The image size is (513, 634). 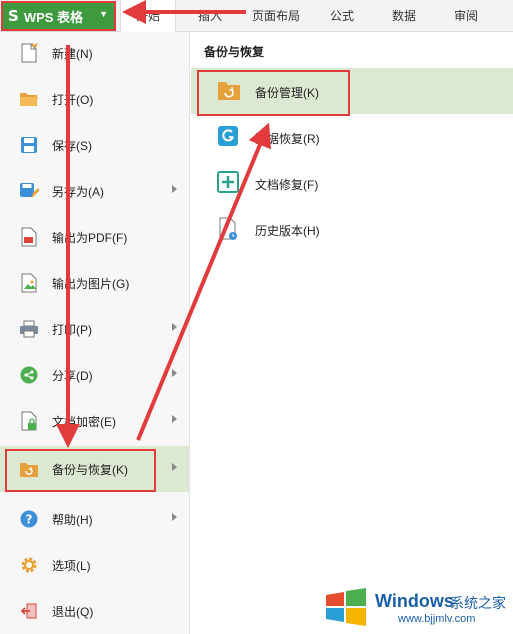 I want to click on menu-item-save: 保存(S), so click(x=94, y=145).